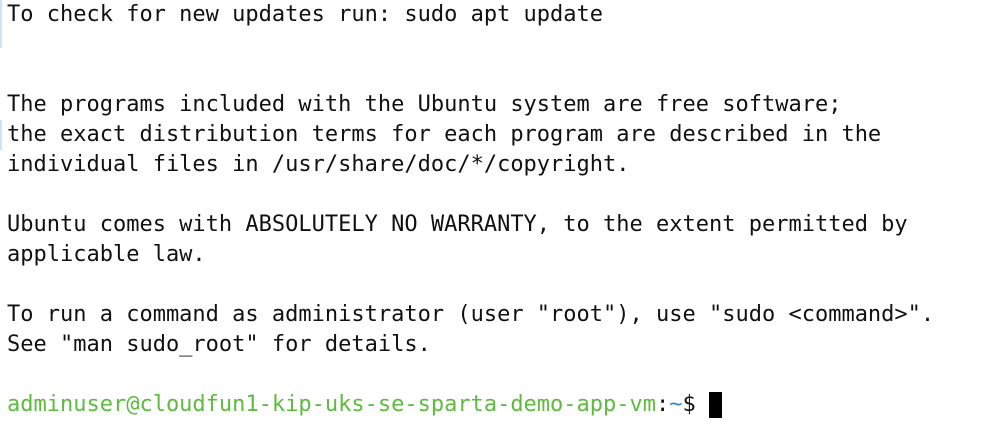 The image size is (985, 436). I want to click on text-cursor, so click(716, 405).